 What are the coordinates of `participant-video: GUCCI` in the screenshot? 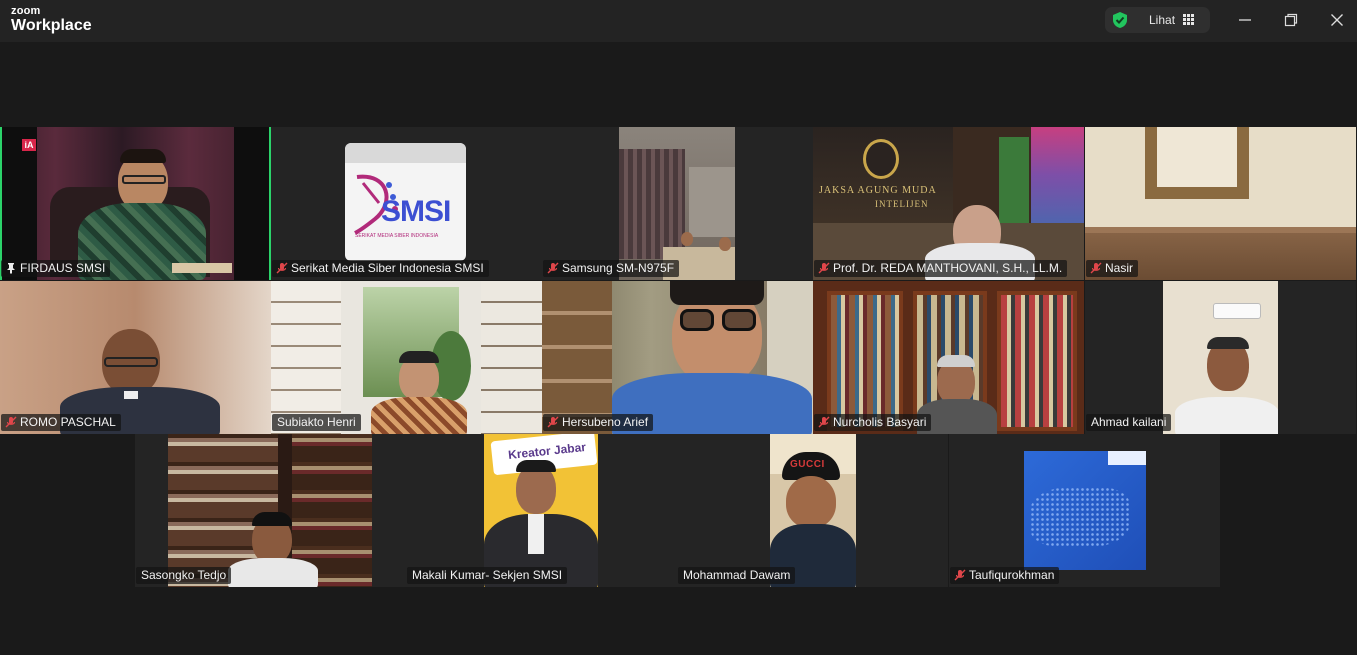 It's located at (813, 510).